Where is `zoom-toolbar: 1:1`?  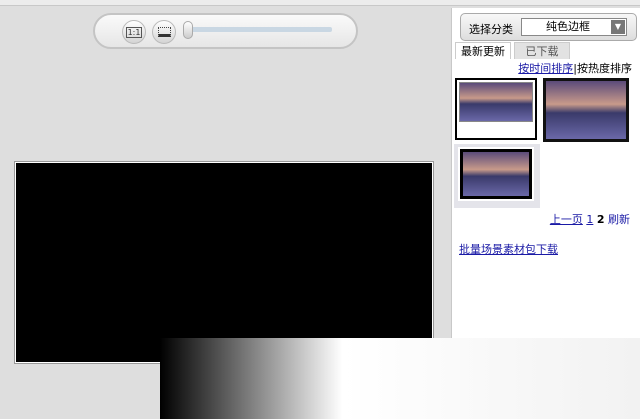
zoom-toolbar: 1:1 is located at coordinates (225, 31).